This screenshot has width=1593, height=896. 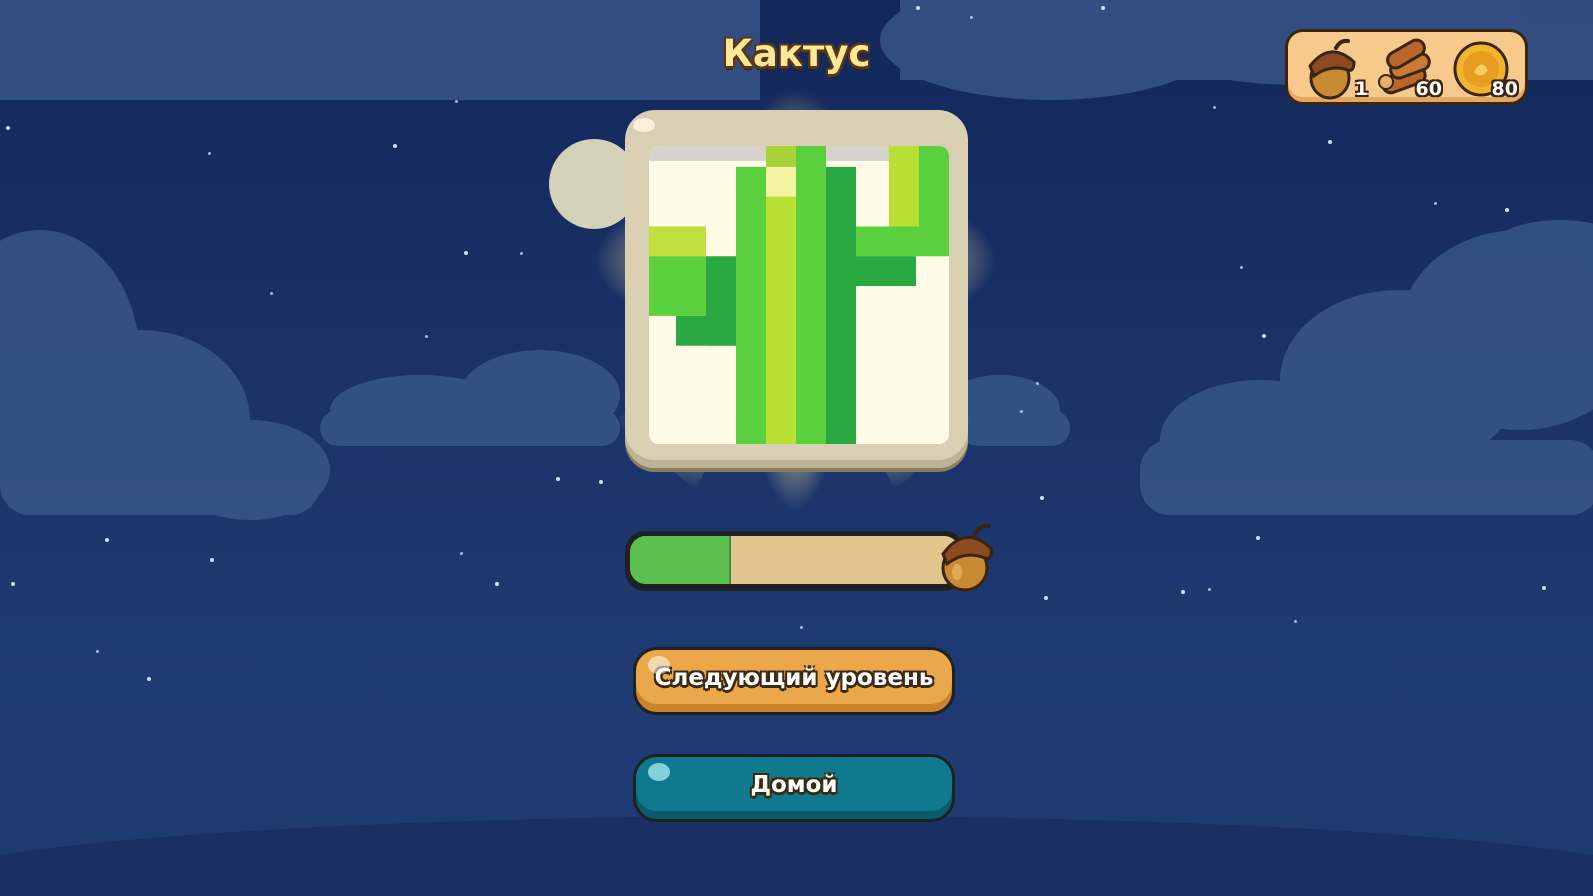 What do you see at coordinates (680, 560) in the screenshot?
I see `progress-fill` at bounding box center [680, 560].